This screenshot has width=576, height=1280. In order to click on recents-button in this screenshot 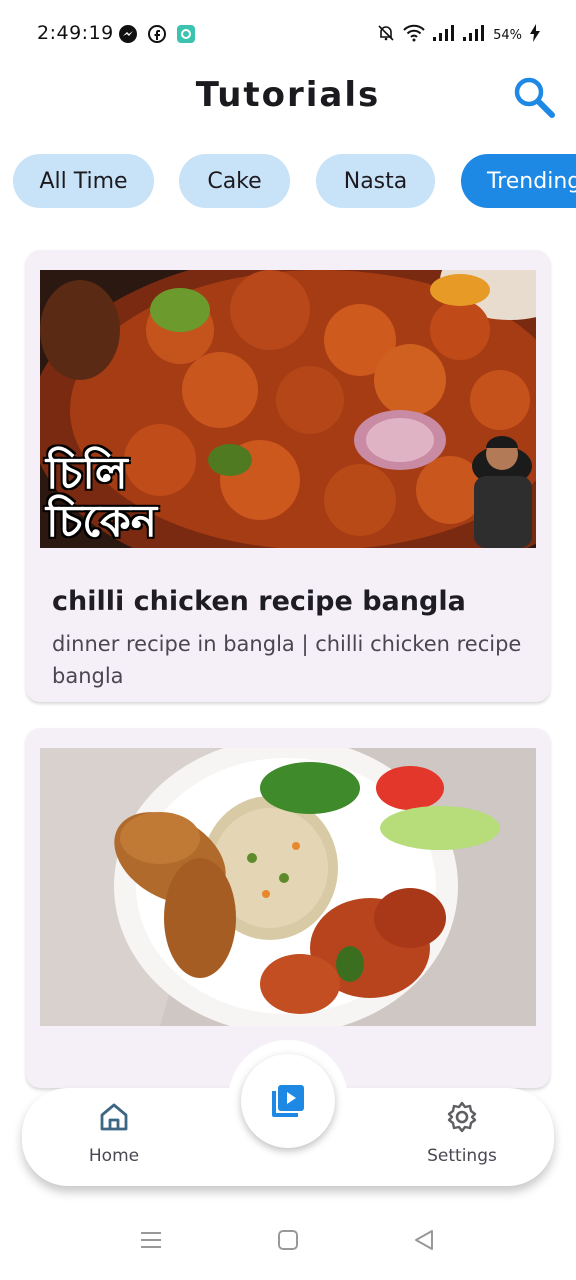, I will do `click(151, 1242)`.